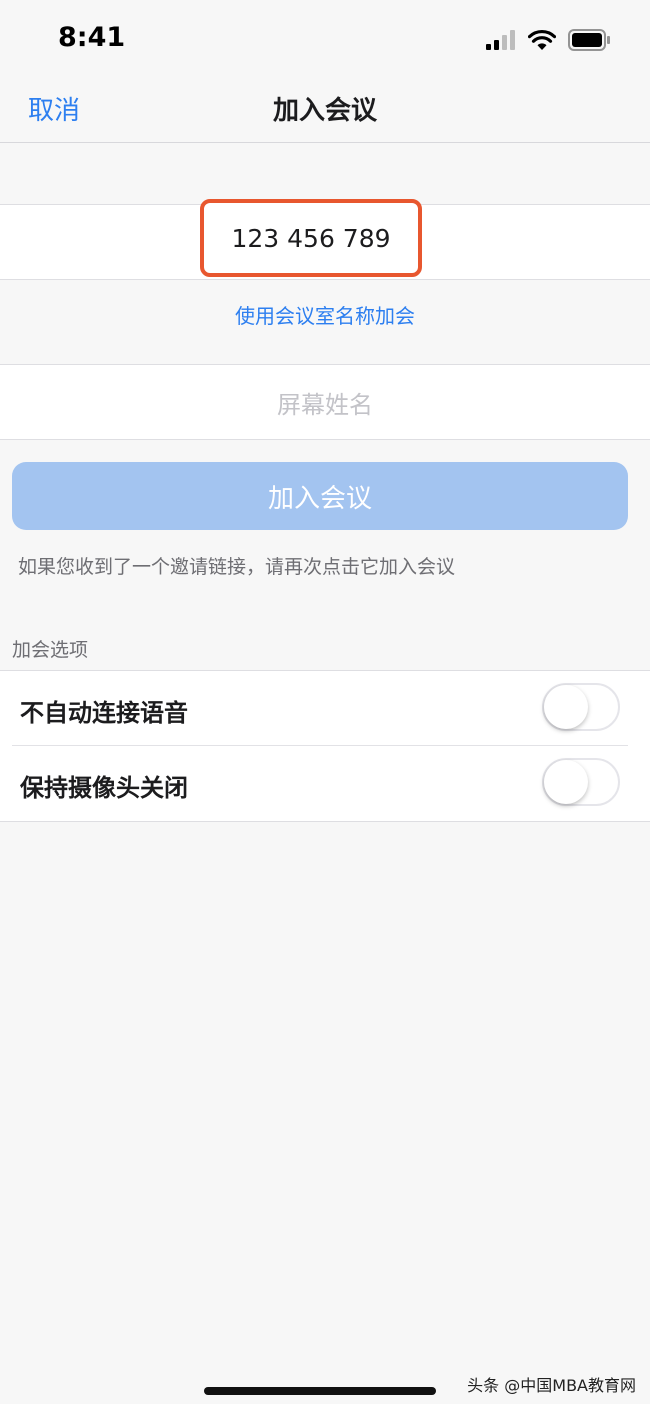 The height and width of the screenshot is (1404, 650). I want to click on option-row-no-audio: 不自动连接语音, so click(325, 708).